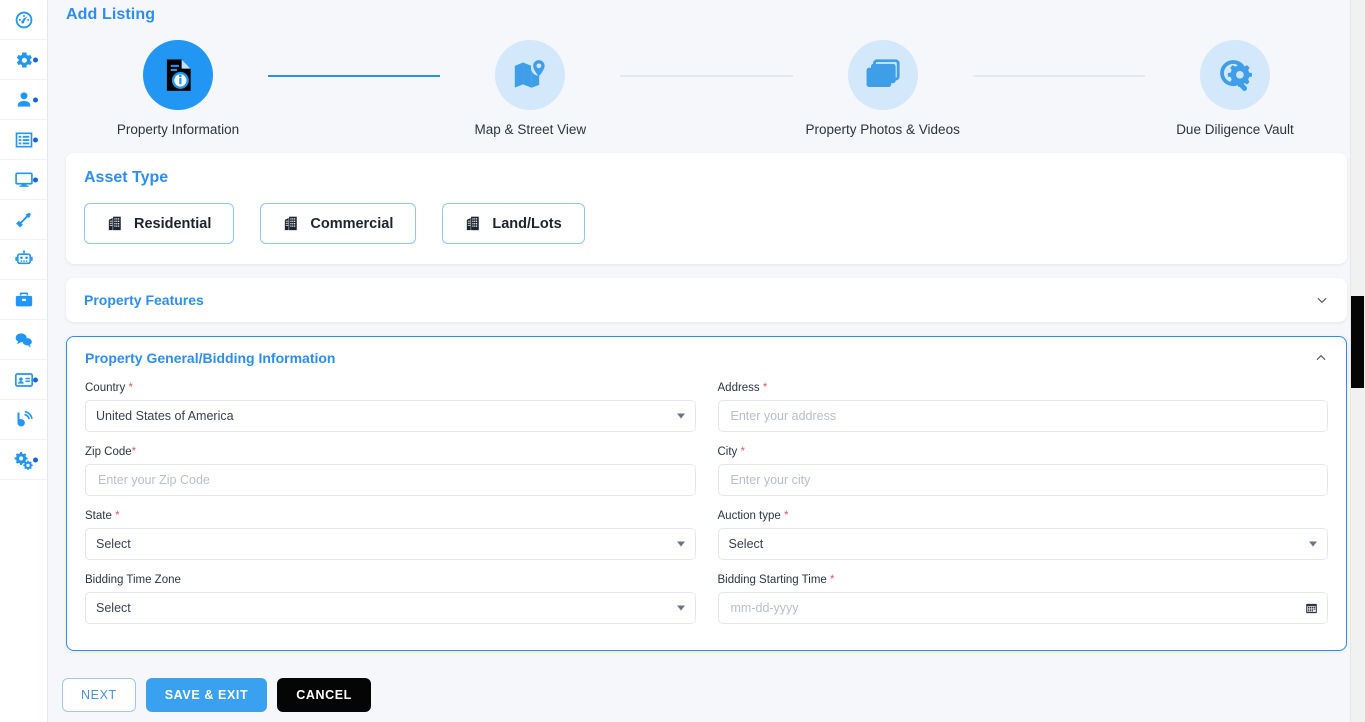 This screenshot has width=1365, height=722. I want to click on city-input-wrap, so click(1022, 480).